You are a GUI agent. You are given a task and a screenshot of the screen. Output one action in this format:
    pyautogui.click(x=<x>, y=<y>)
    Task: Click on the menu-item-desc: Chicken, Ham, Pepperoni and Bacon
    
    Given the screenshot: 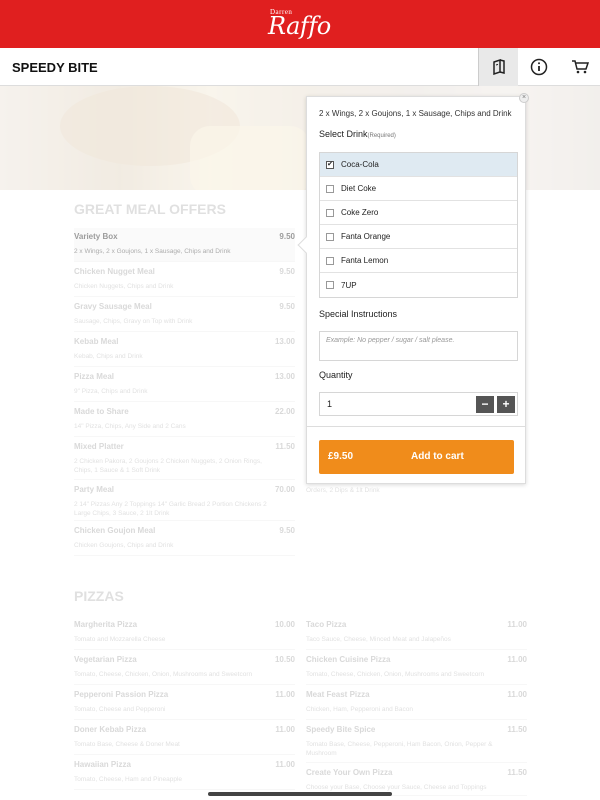 What is the action you would take?
    pyautogui.click(x=359, y=709)
    